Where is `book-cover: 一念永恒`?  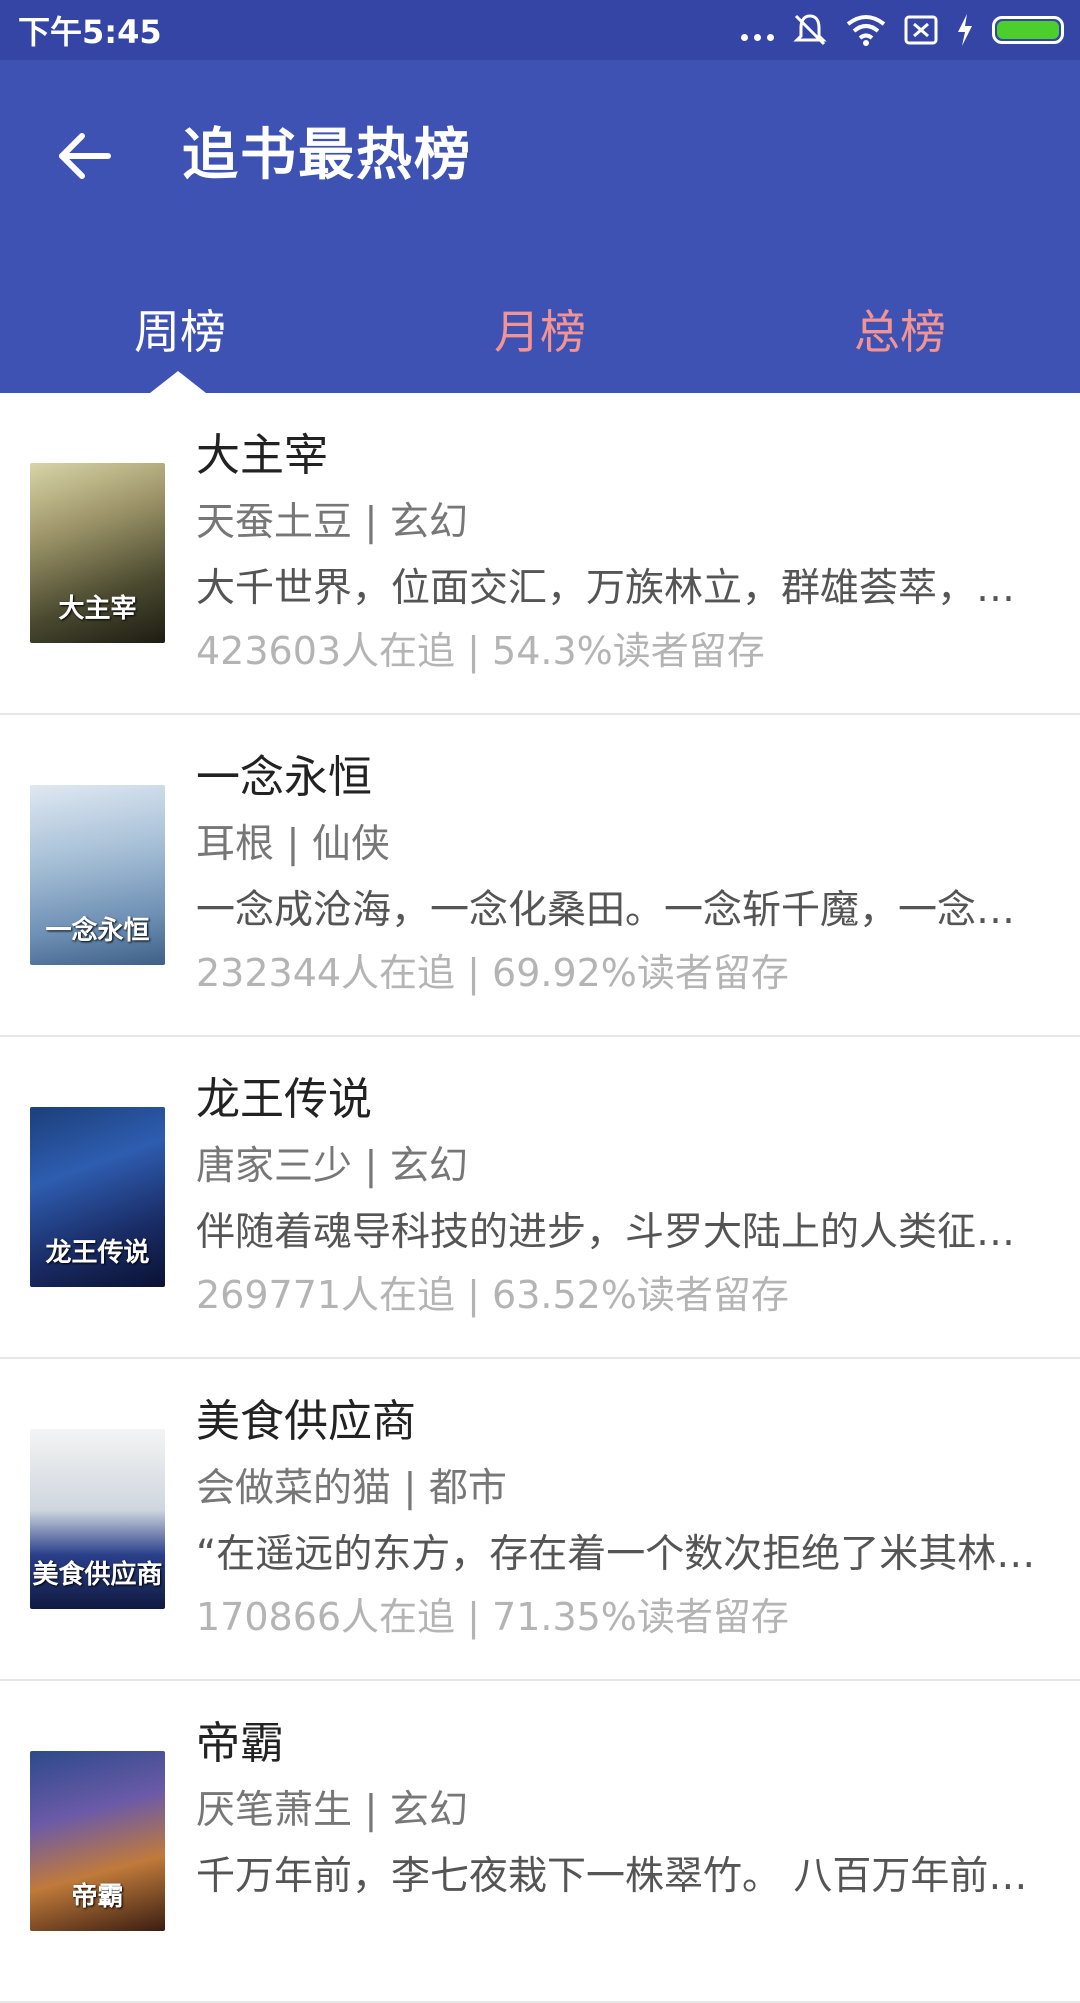 book-cover: 一念永恒 is located at coordinates (97, 875).